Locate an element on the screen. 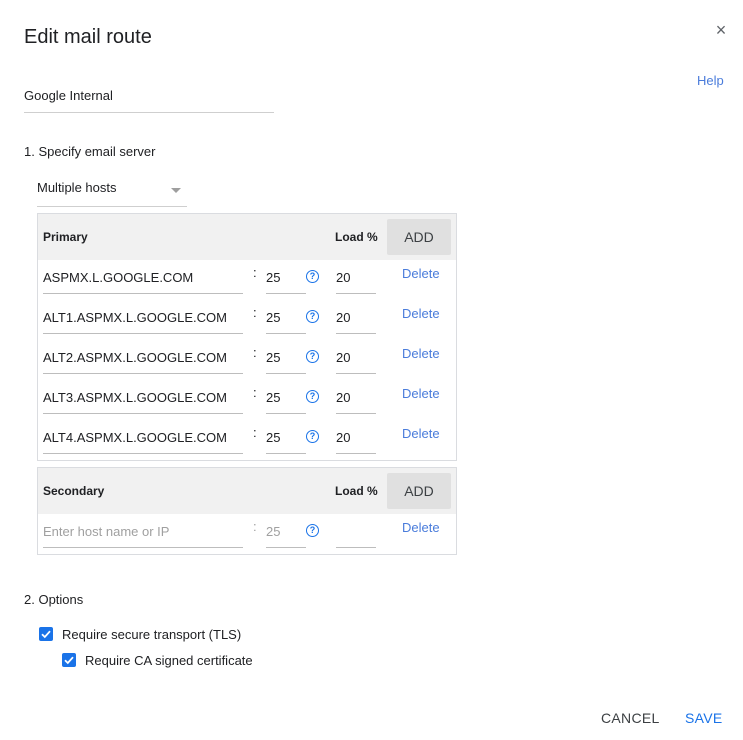 This screenshot has height=740, width=743. secondary-header-label: Secondary is located at coordinates (74, 491).